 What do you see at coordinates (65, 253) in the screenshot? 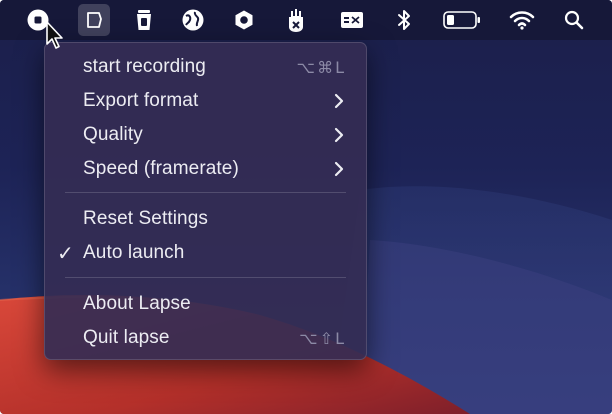
I see `checkmark-icon: ✓` at bounding box center [65, 253].